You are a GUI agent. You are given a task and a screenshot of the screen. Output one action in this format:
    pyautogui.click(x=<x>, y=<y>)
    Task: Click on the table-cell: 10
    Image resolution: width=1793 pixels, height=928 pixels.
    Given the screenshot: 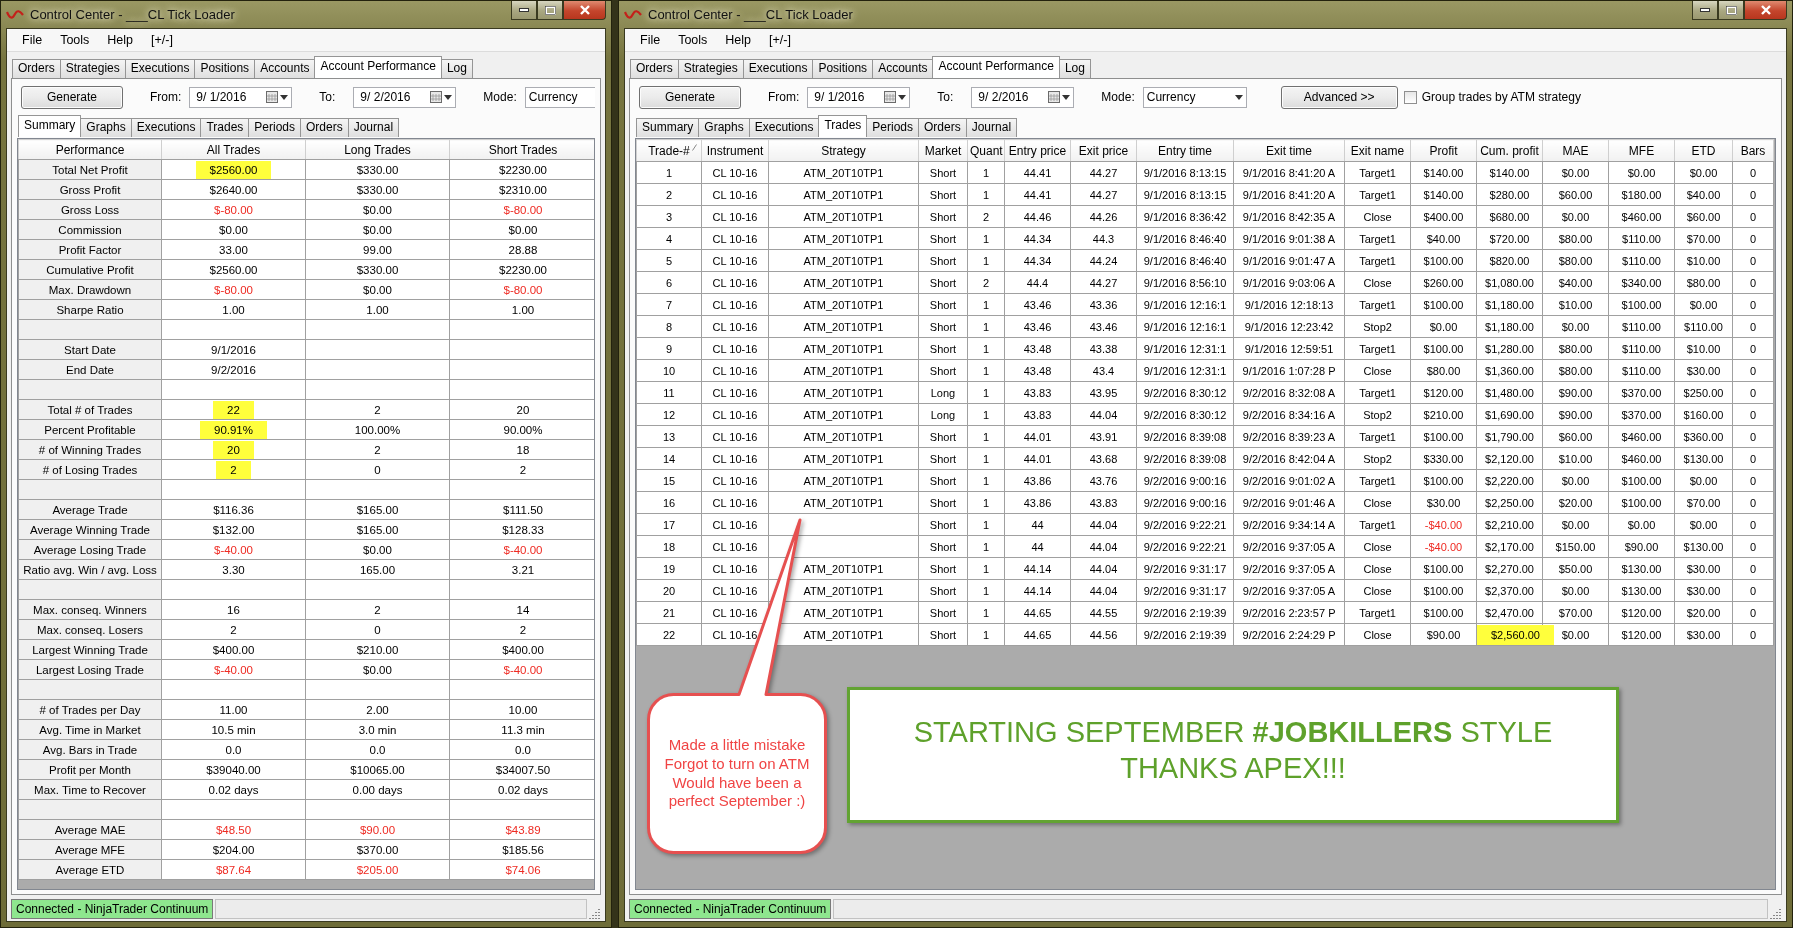 What is the action you would take?
    pyautogui.click(x=669, y=370)
    